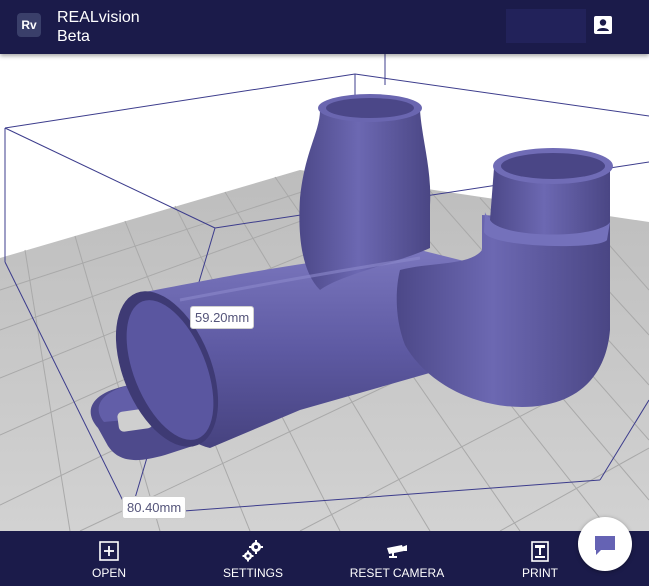  What do you see at coordinates (397, 573) in the screenshot?
I see `reset-camera-label: RESET CAMERA` at bounding box center [397, 573].